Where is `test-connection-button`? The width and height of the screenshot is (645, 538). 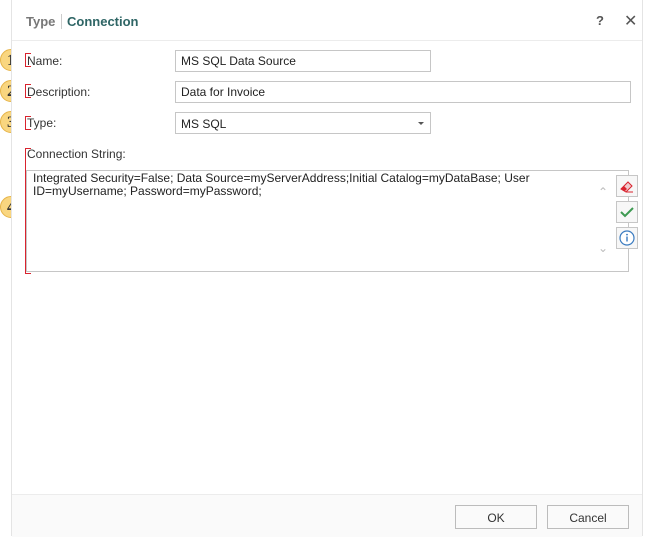
test-connection-button is located at coordinates (627, 212).